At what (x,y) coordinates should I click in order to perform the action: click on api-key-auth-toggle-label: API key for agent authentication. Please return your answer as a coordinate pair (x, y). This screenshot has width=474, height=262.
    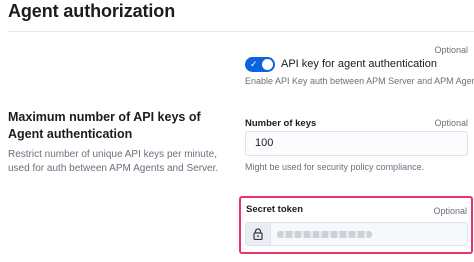
    Looking at the image, I should click on (359, 64).